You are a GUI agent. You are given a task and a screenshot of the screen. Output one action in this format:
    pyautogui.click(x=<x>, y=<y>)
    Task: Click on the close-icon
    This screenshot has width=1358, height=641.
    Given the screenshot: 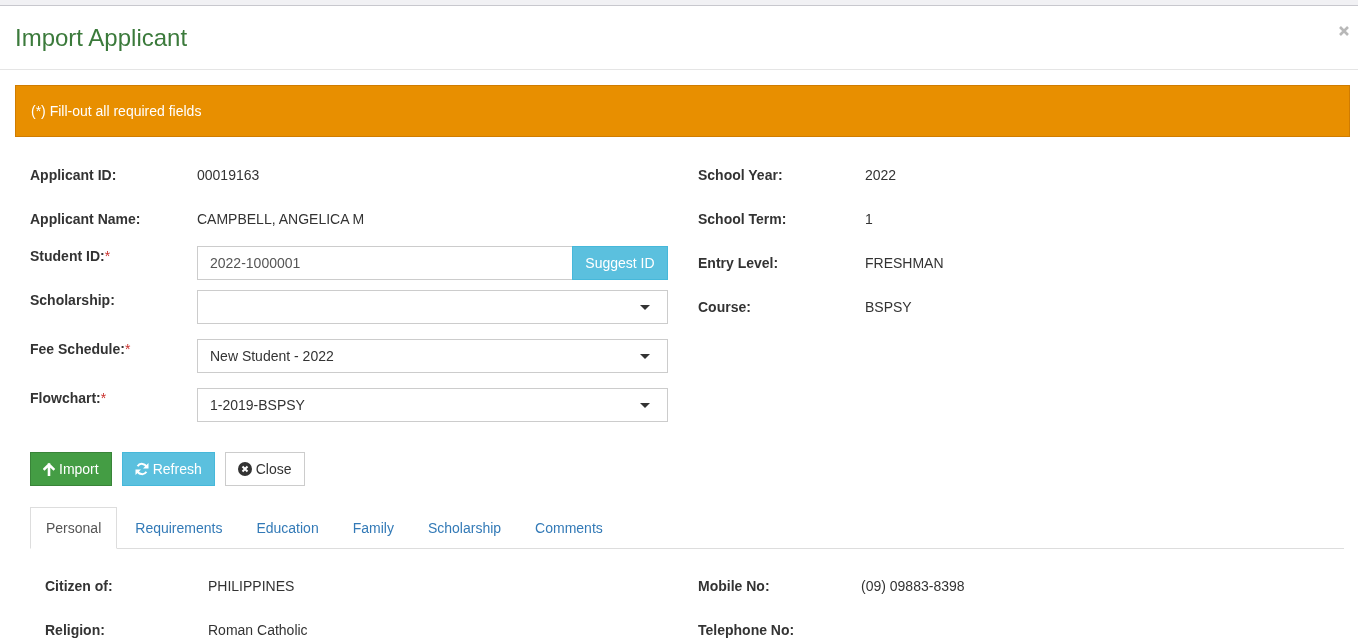 What is the action you would take?
    pyautogui.click(x=1344, y=31)
    